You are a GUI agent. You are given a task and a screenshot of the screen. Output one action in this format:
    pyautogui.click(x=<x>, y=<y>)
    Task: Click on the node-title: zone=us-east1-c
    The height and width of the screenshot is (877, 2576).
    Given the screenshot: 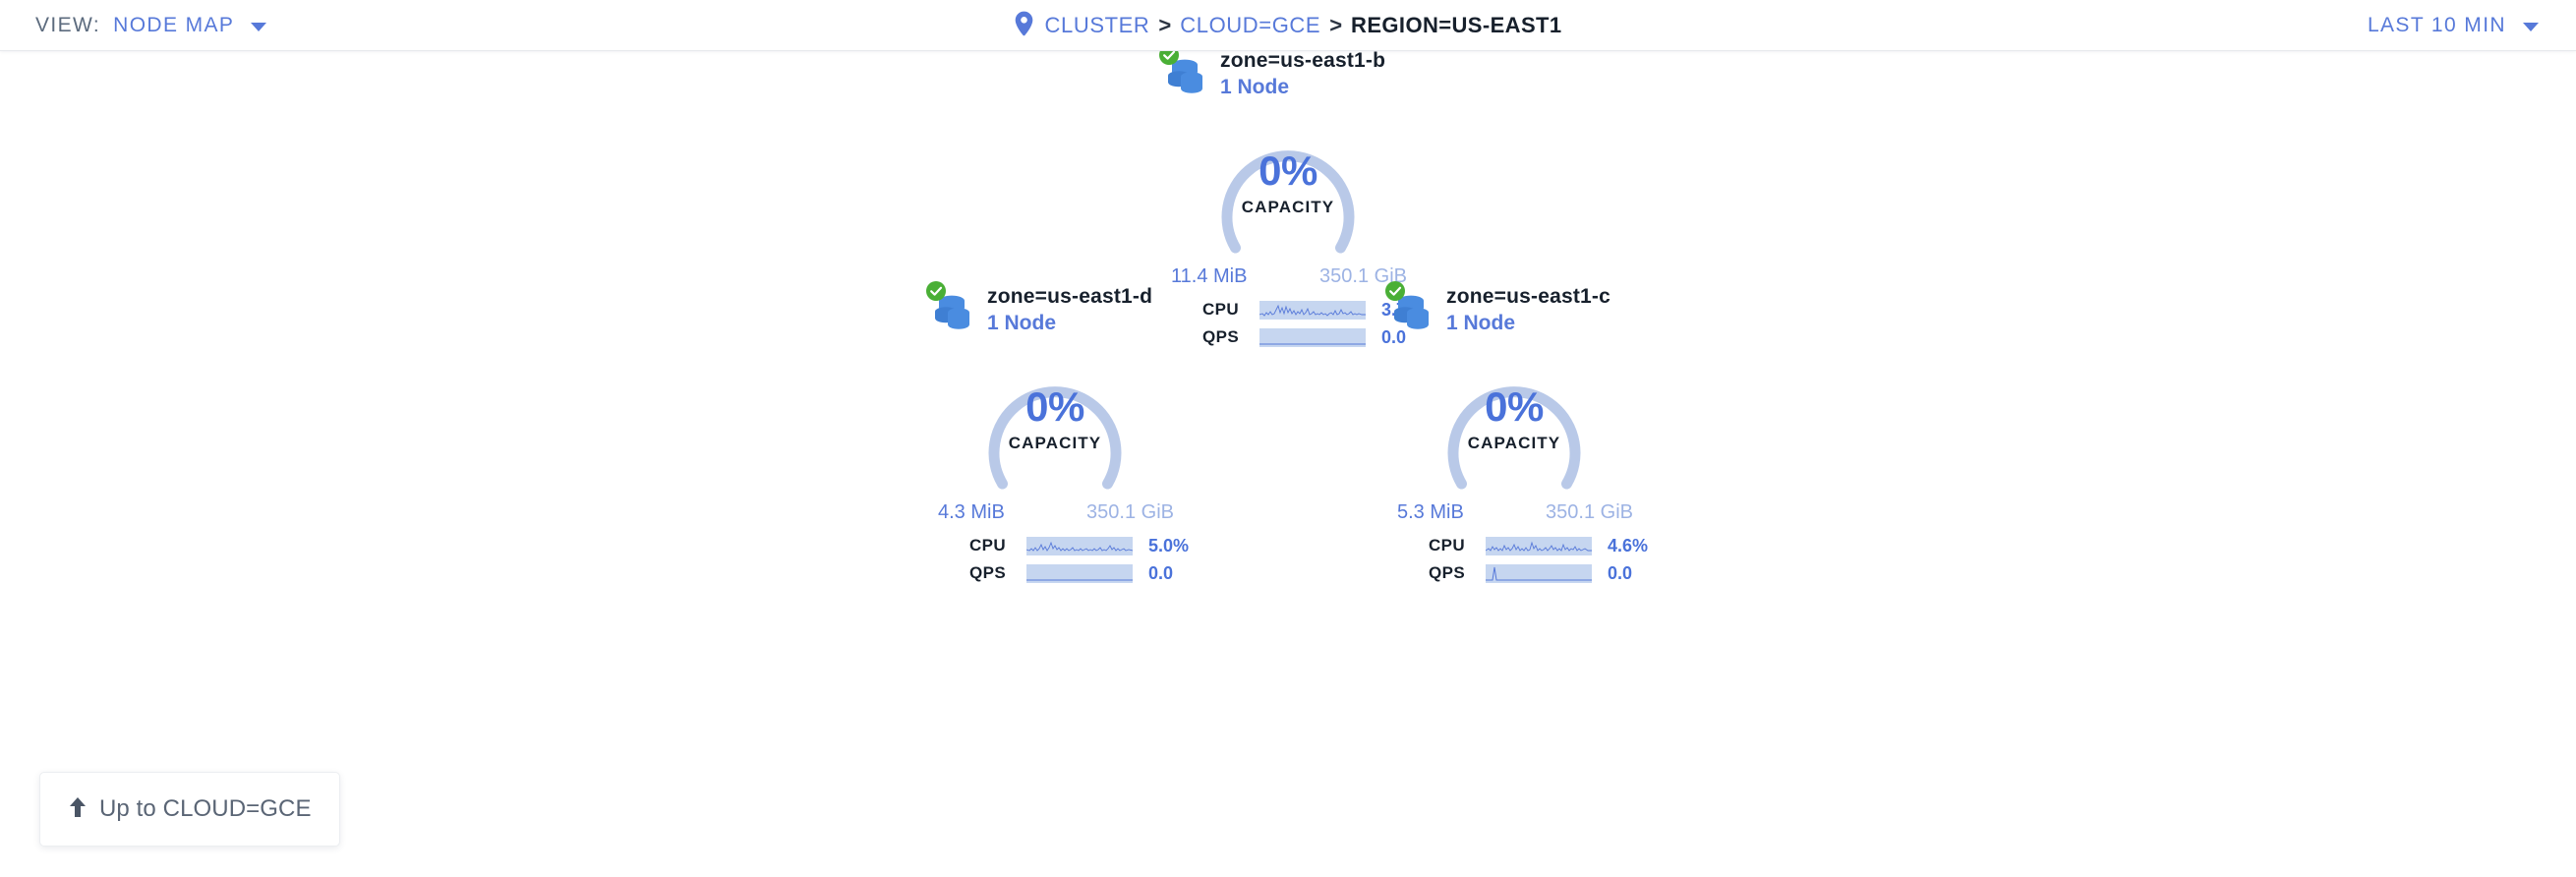 What is the action you would take?
    pyautogui.click(x=1528, y=296)
    